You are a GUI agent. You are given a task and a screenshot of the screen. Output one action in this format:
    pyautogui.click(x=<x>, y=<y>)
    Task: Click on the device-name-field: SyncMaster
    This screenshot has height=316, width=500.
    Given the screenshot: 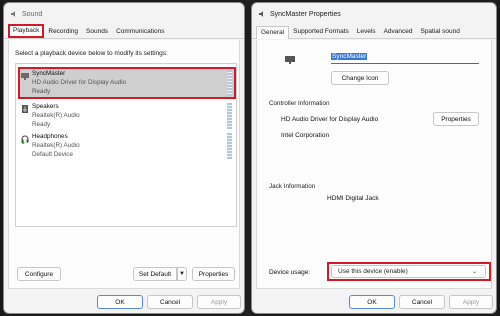 What is the action you would take?
    pyautogui.click(x=405, y=58)
    